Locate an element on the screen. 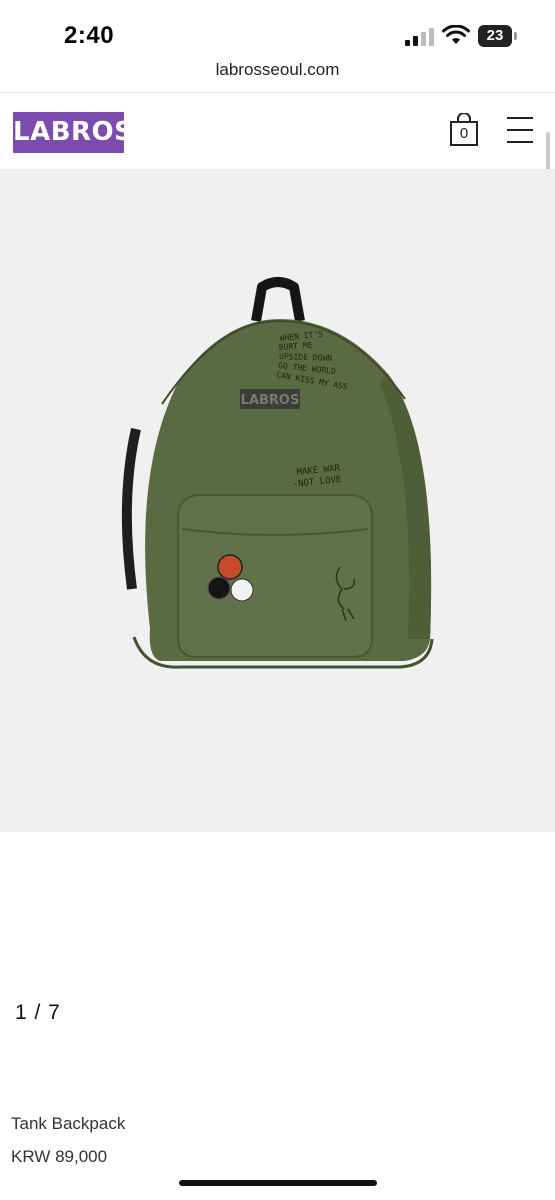  signal-icon is located at coordinates (419, 37).